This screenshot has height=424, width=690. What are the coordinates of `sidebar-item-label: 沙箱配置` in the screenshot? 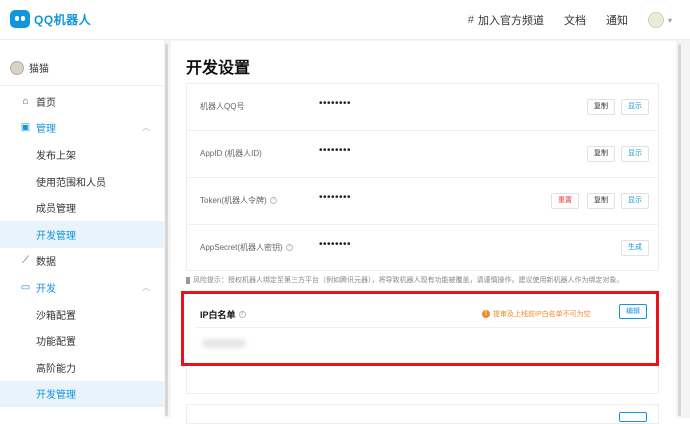 It's located at (56, 316).